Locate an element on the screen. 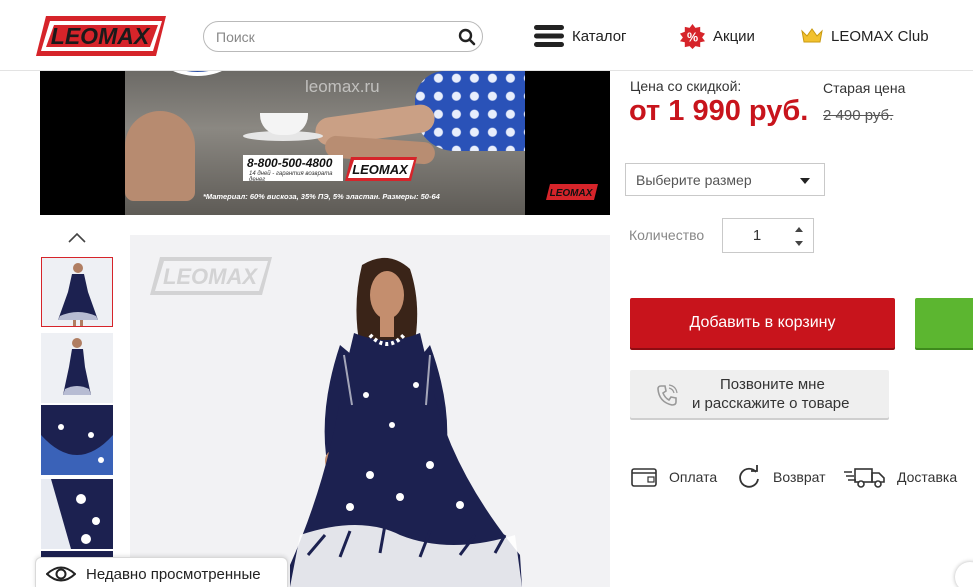  video-corner-logo-text: LEOMAX is located at coordinates (572, 193).